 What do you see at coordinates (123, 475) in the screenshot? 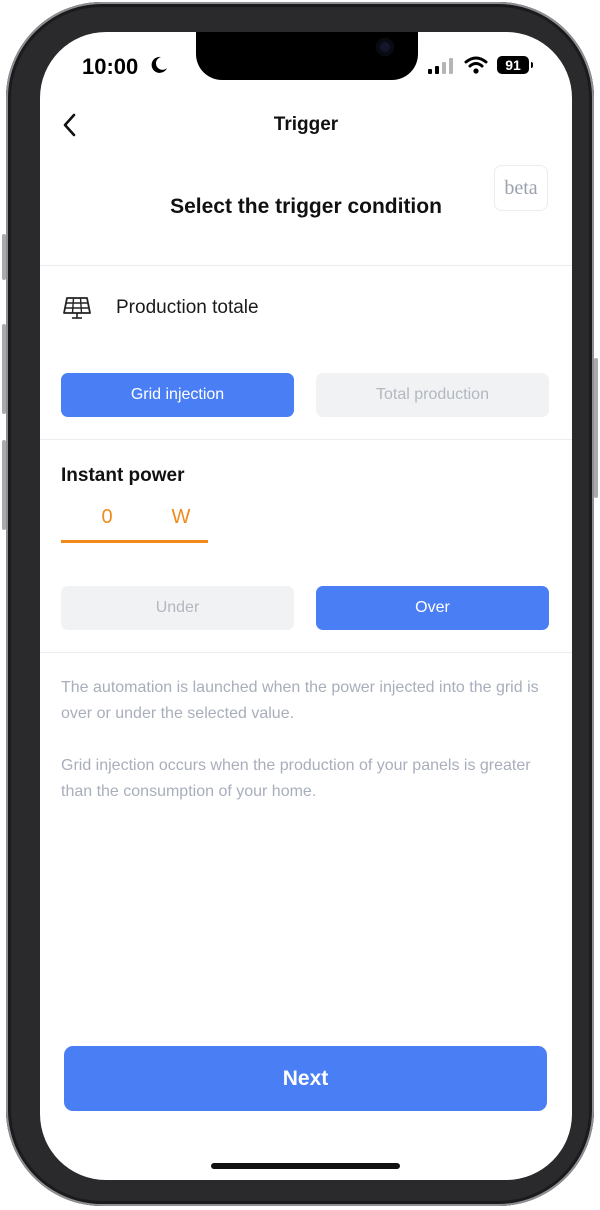
I see `instant-power-label: Instant power` at bounding box center [123, 475].